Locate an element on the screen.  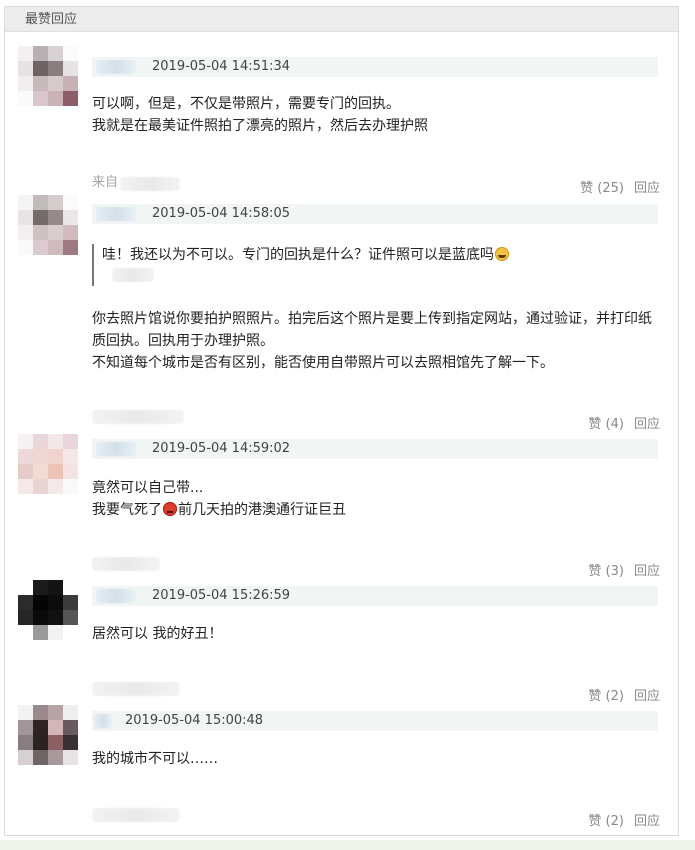
reply-time: 2019-05-04 15:00:48 is located at coordinates (194, 720).